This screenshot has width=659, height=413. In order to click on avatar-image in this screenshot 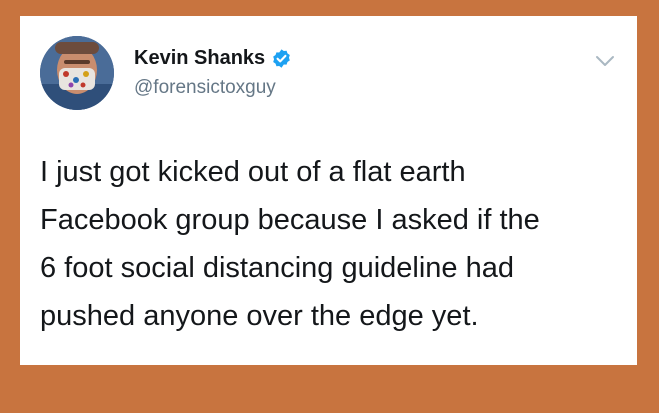, I will do `click(77, 73)`.